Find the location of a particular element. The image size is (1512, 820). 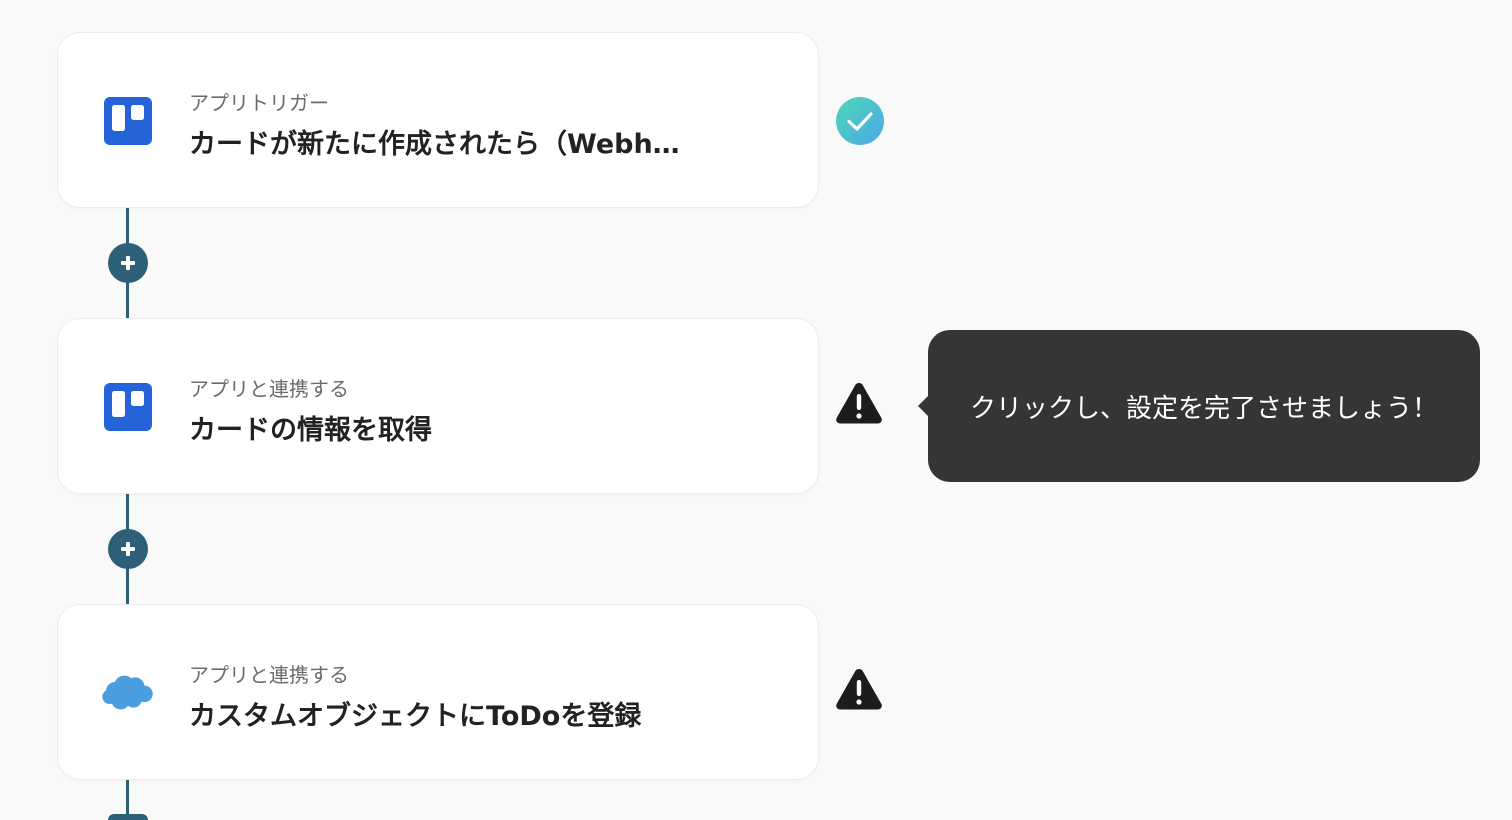

setup-tooltip: クリックし、設定を完了させましょう！ is located at coordinates (1199, 406).